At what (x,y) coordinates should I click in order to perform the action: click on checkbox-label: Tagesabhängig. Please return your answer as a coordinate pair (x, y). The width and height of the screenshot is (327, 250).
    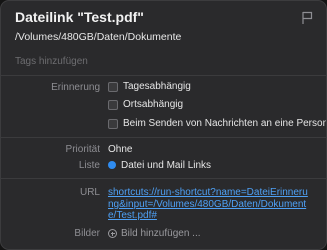
    Looking at the image, I should click on (157, 86).